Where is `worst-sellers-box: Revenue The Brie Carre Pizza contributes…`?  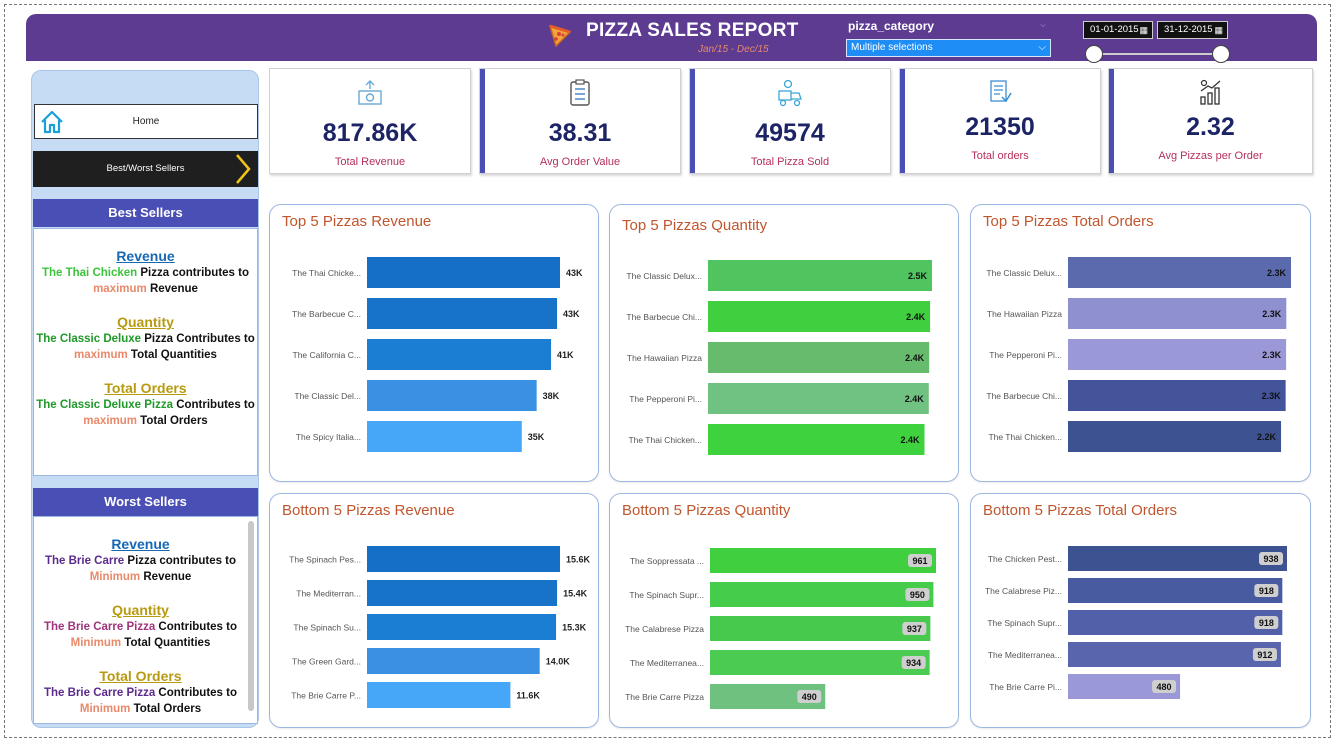
worst-sellers-box: Revenue The Brie Carre Pizza contributes… is located at coordinates (145, 620).